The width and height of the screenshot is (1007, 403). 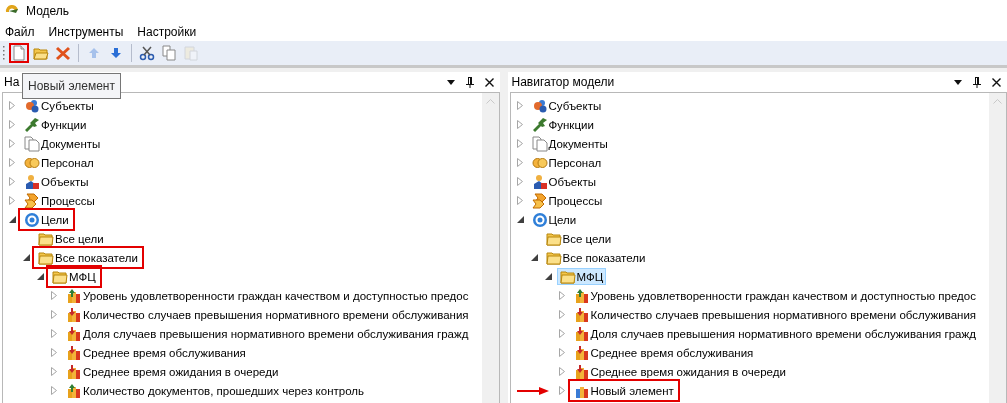 What do you see at coordinates (48, 11) in the screenshot?
I see `window-title: Модель` at bounding box center [48, 11].